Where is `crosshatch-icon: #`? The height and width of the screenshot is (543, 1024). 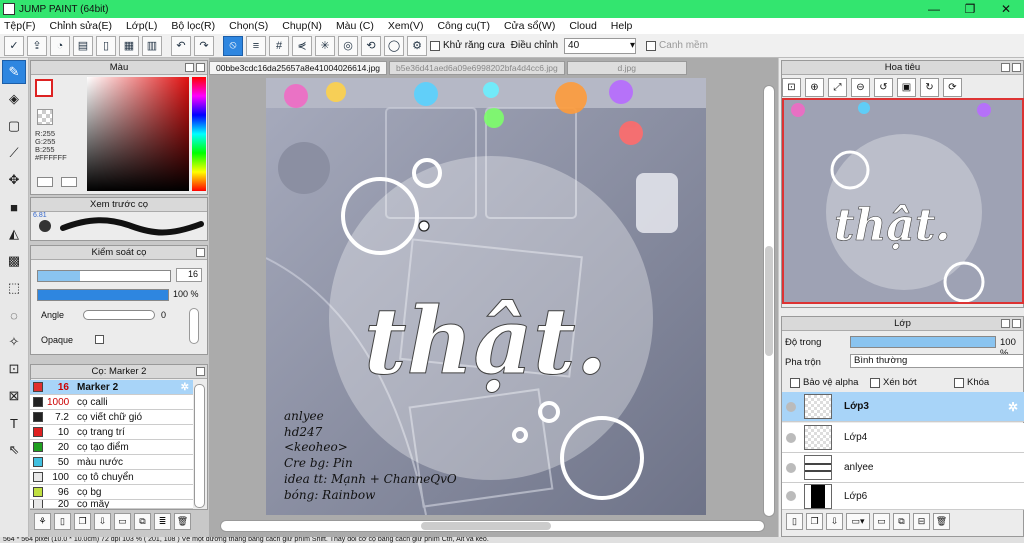 crosshatch-icon: # is located at coordinates (279, 45).